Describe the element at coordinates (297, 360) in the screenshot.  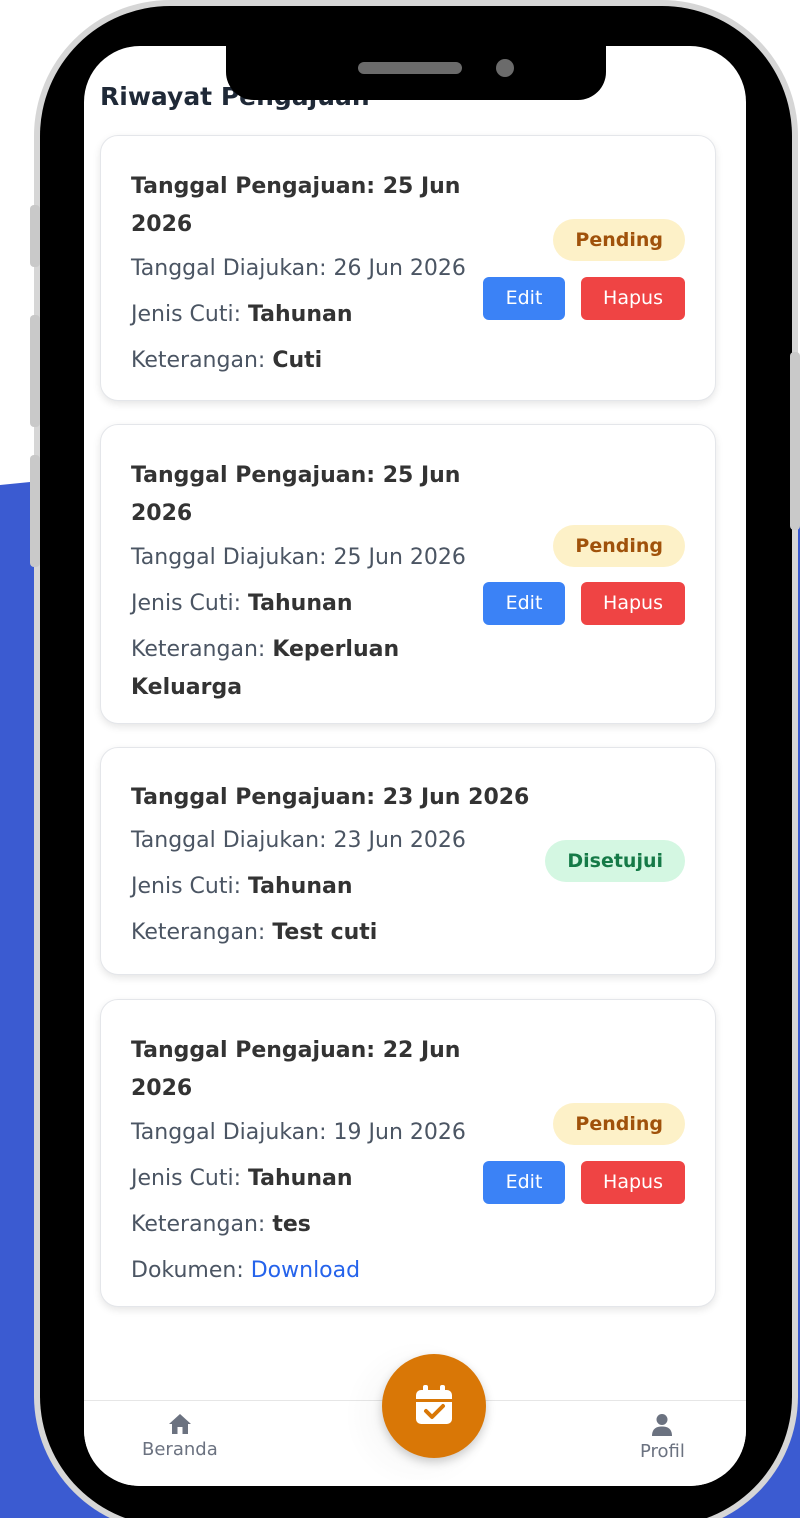
I see `note-value: Cuti` at that location.